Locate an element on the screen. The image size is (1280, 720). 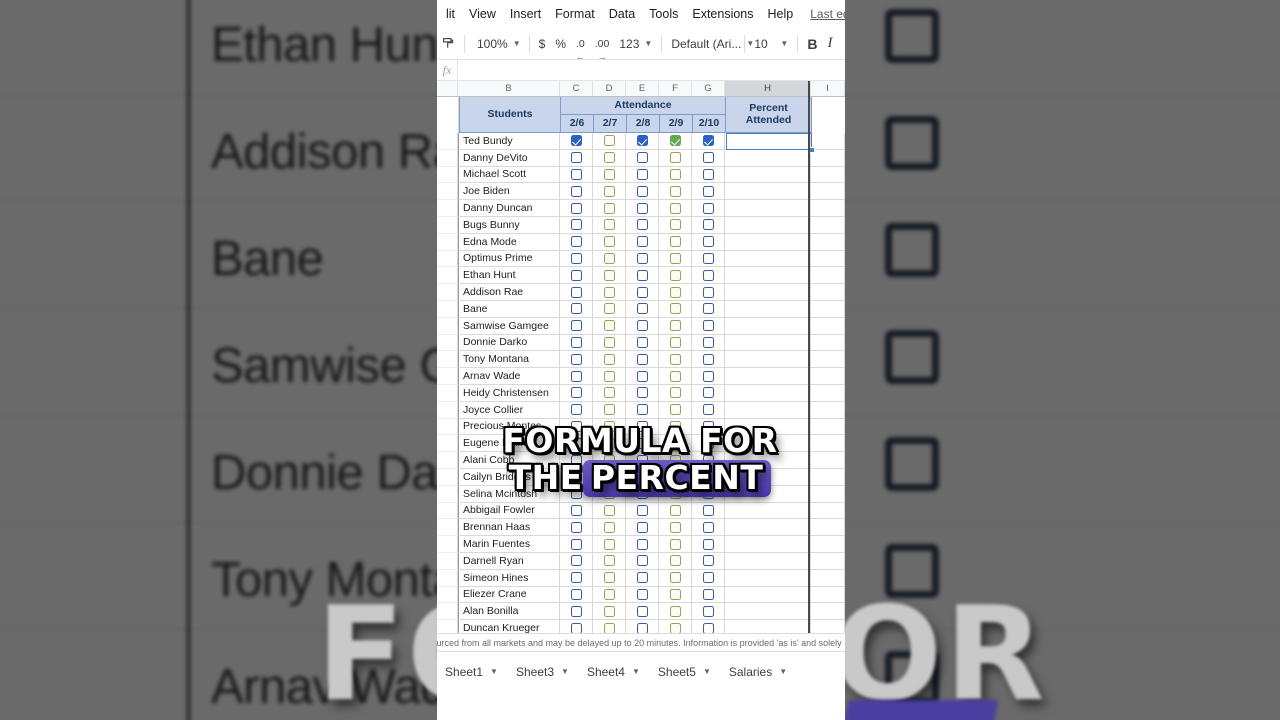
column-header-d: D is located at coordinates (609, 88).